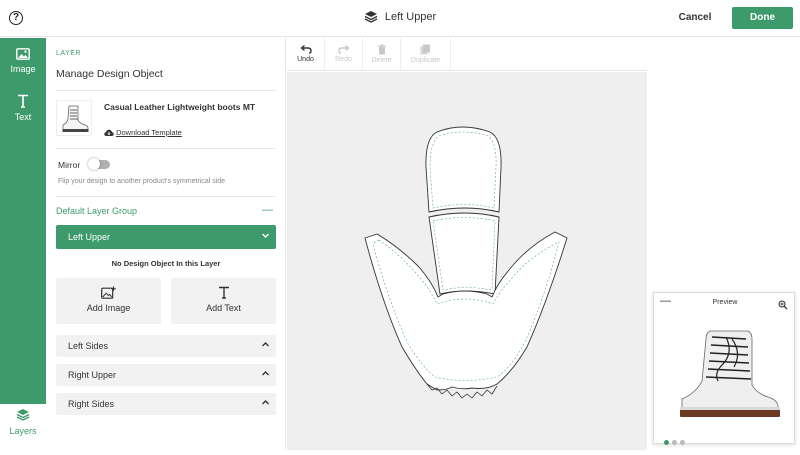 Image resolution: width=800 pixels, height=455 pixels. Describe the element at coordinates (425, 49) in the screenshot. I see `duplicate-icon` at that location.